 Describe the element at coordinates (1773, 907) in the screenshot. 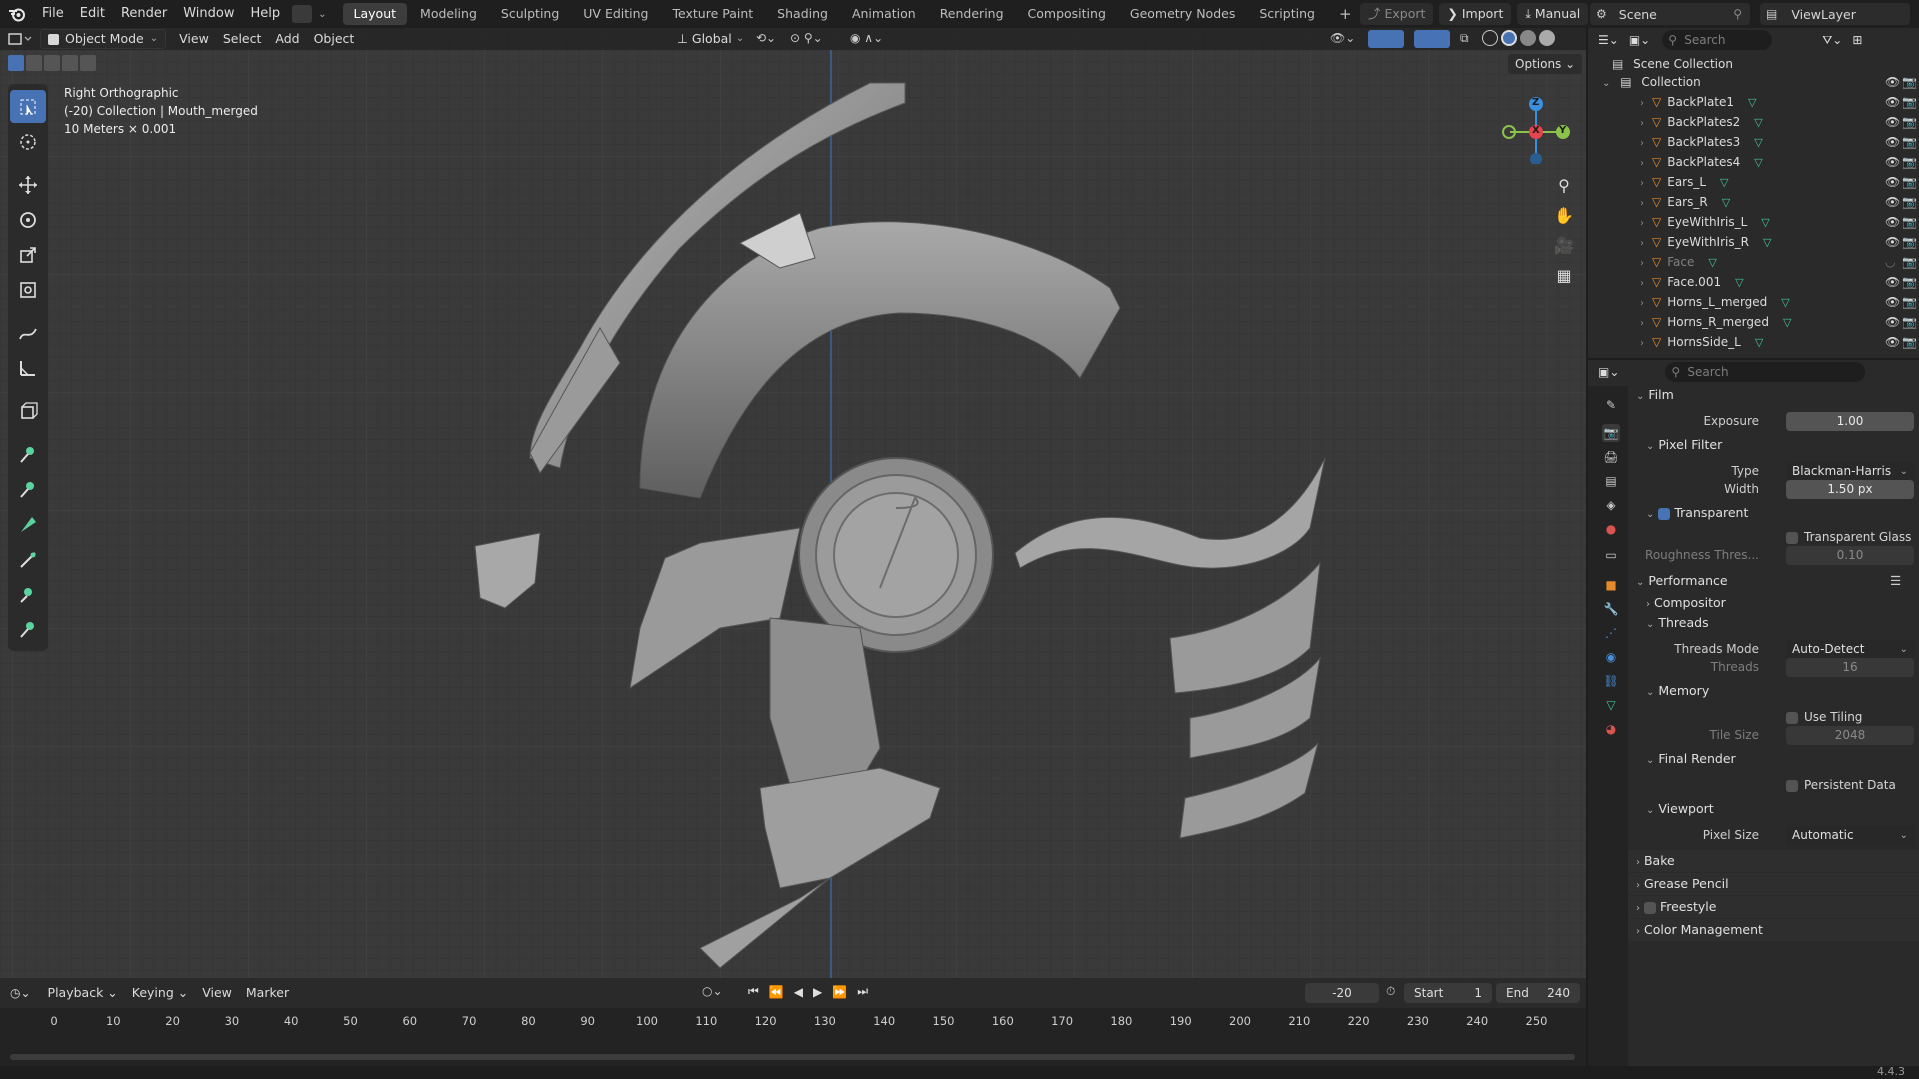

I see `freestyle-panel-header: › Freestyle` at that location.